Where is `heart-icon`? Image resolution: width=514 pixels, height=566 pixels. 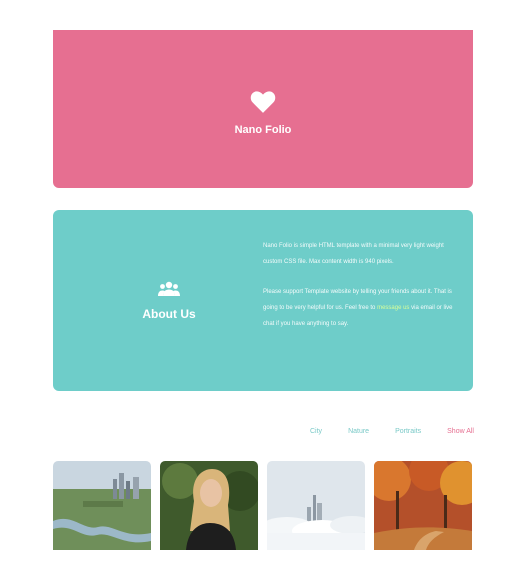 heart-icon is located at coordinates (263, 102).